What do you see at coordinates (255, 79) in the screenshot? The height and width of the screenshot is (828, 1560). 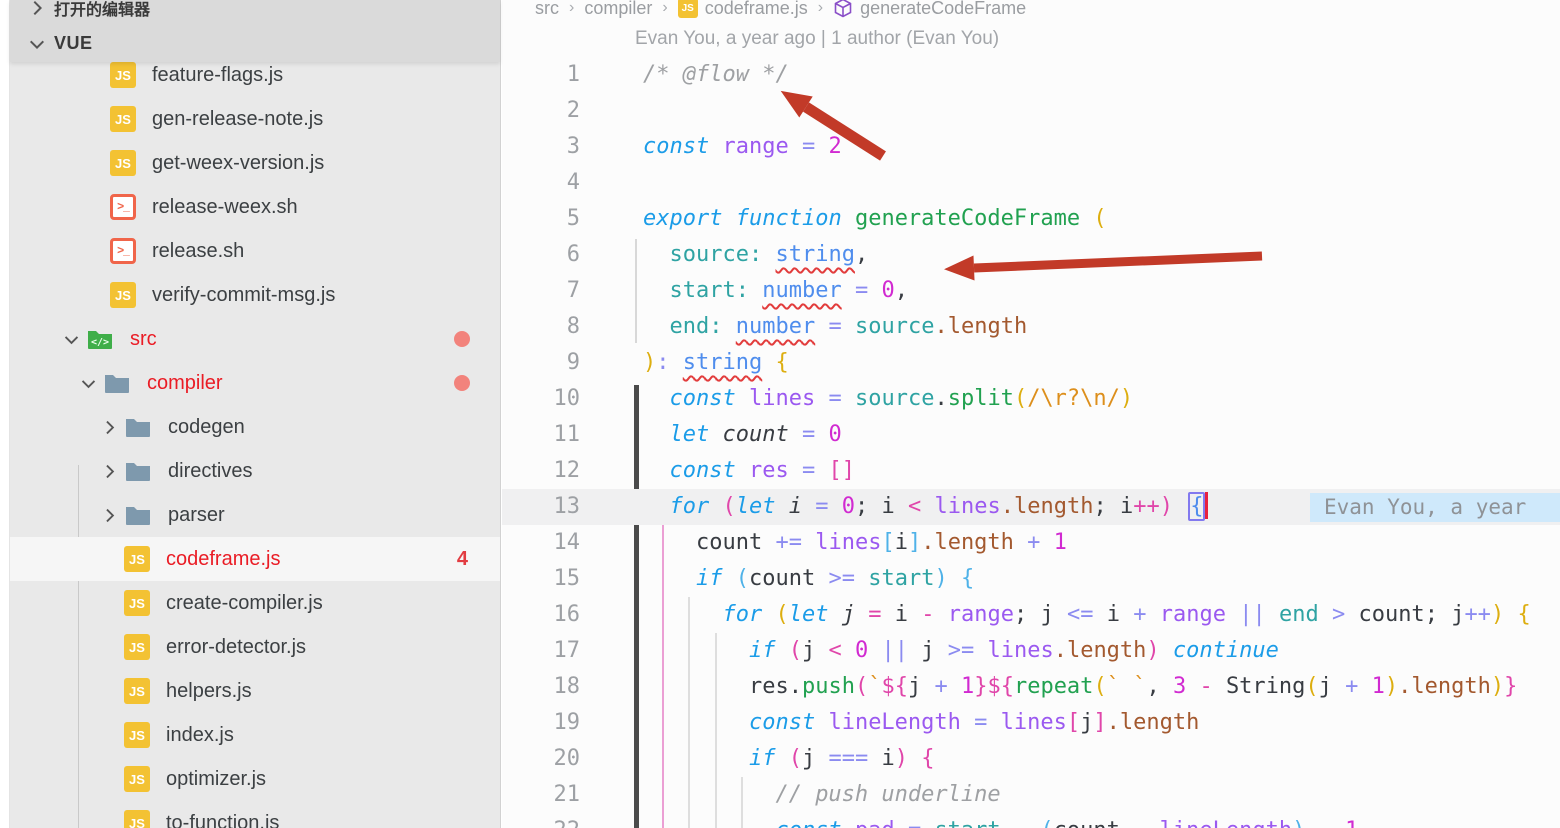 I see `tree-item-feature-flags-js: JS feature-flags.js` at bounding box center [255, 79].